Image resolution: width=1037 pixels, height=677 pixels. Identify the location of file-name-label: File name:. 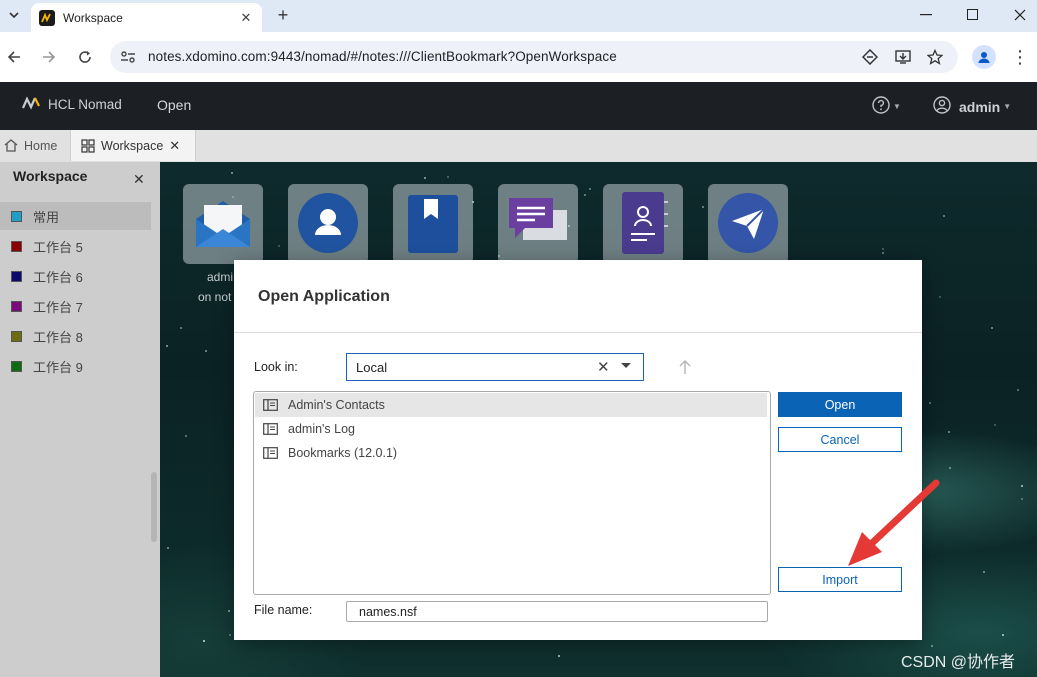
(283, 610).